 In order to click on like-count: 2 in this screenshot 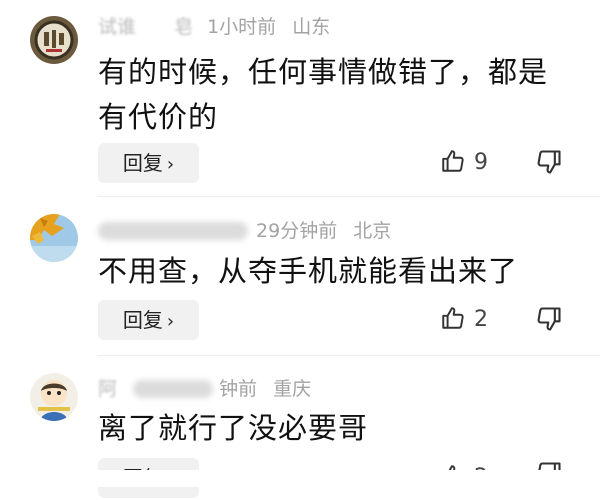, I will do `click(481, 319)`.